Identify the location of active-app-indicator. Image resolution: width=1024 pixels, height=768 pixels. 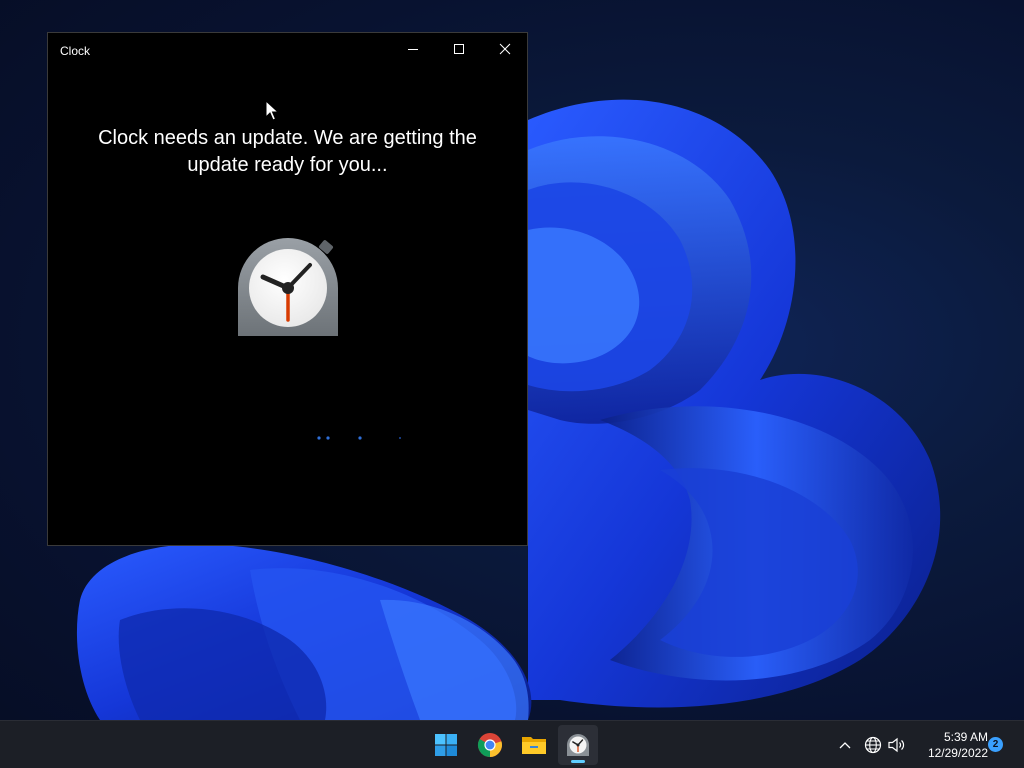
(578, 761).